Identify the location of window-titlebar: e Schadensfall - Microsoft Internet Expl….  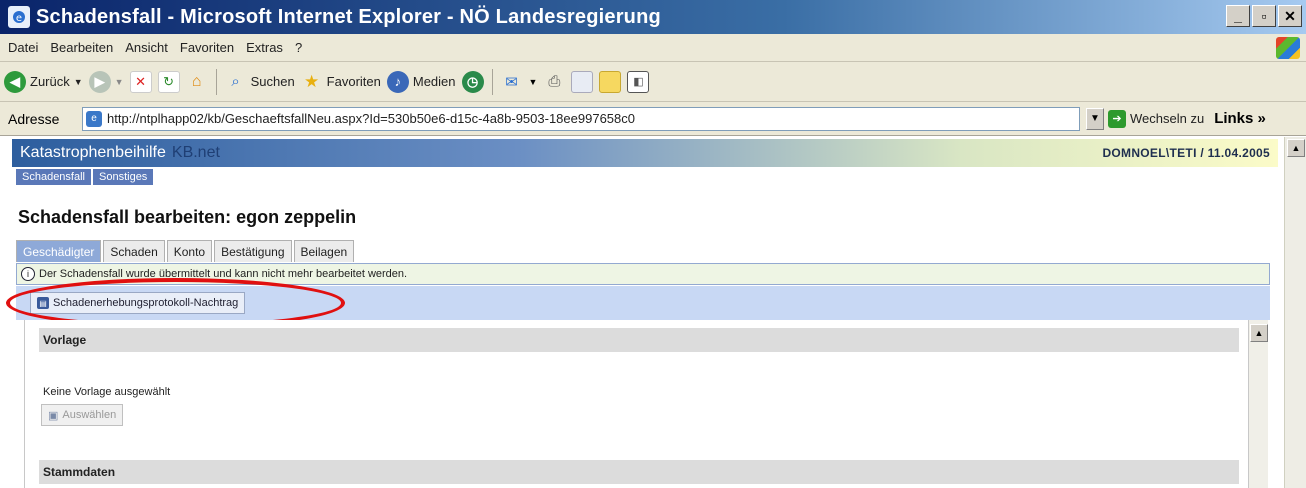
(653, 17).